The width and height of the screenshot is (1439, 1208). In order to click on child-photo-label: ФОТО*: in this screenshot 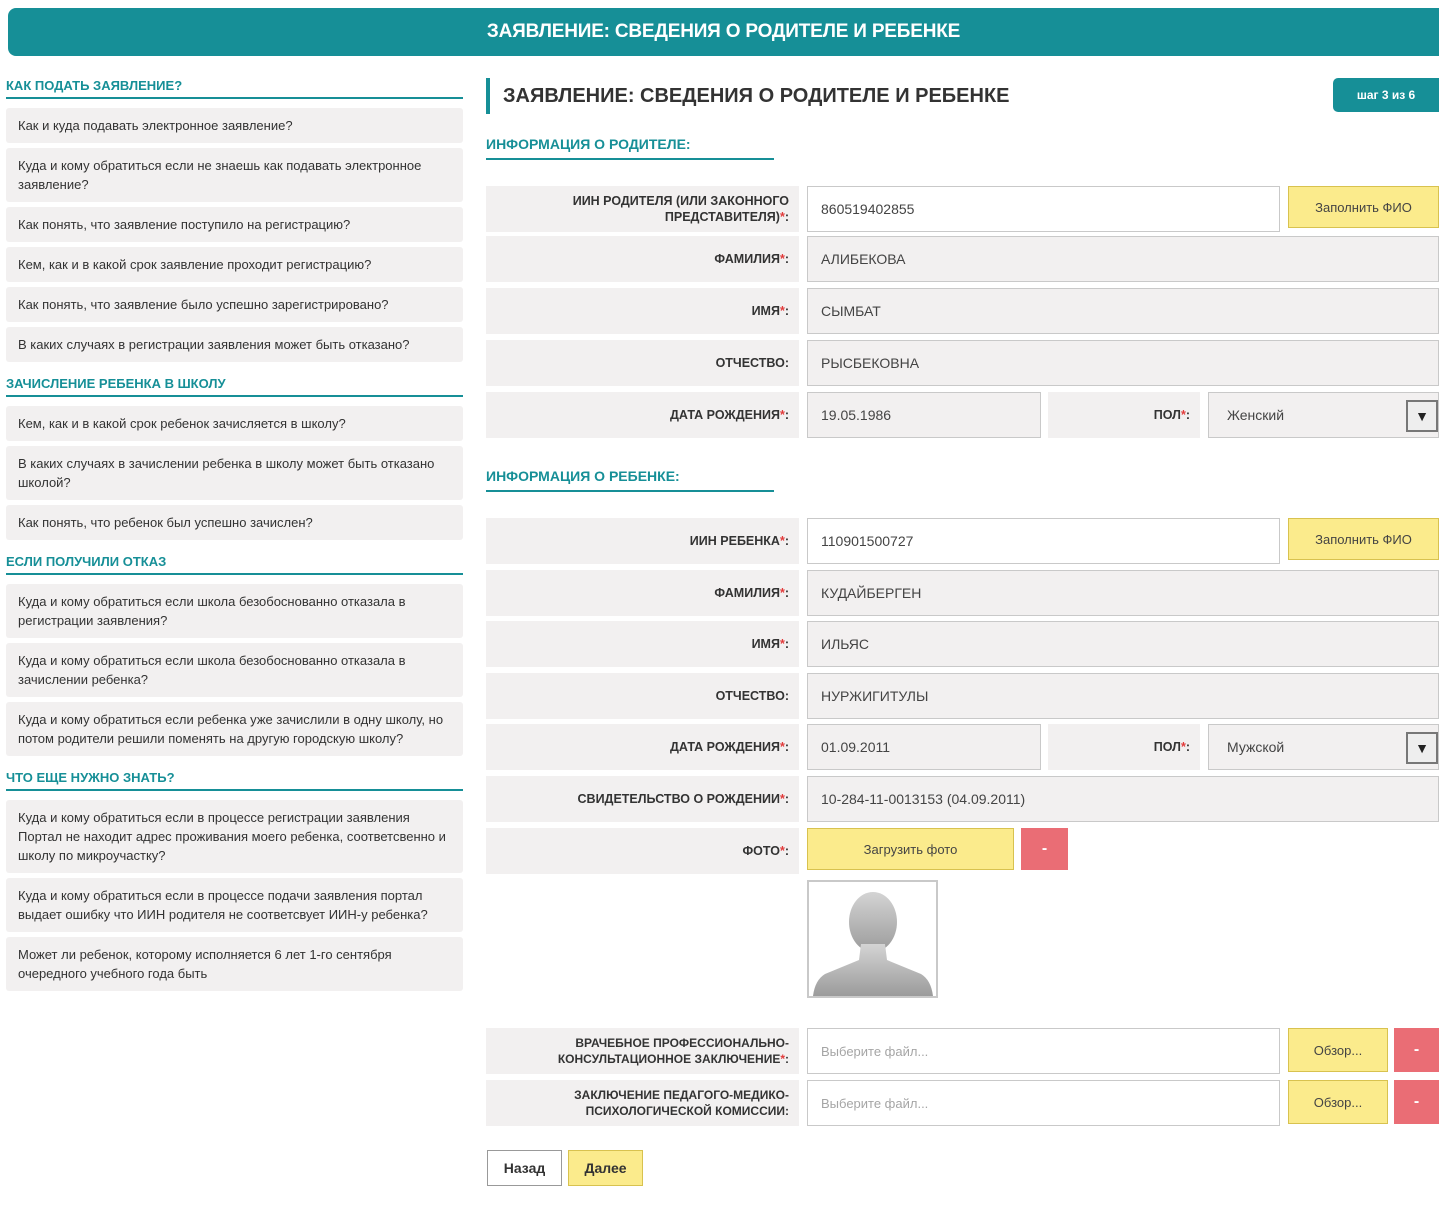, I will do `click(642, 851)`.